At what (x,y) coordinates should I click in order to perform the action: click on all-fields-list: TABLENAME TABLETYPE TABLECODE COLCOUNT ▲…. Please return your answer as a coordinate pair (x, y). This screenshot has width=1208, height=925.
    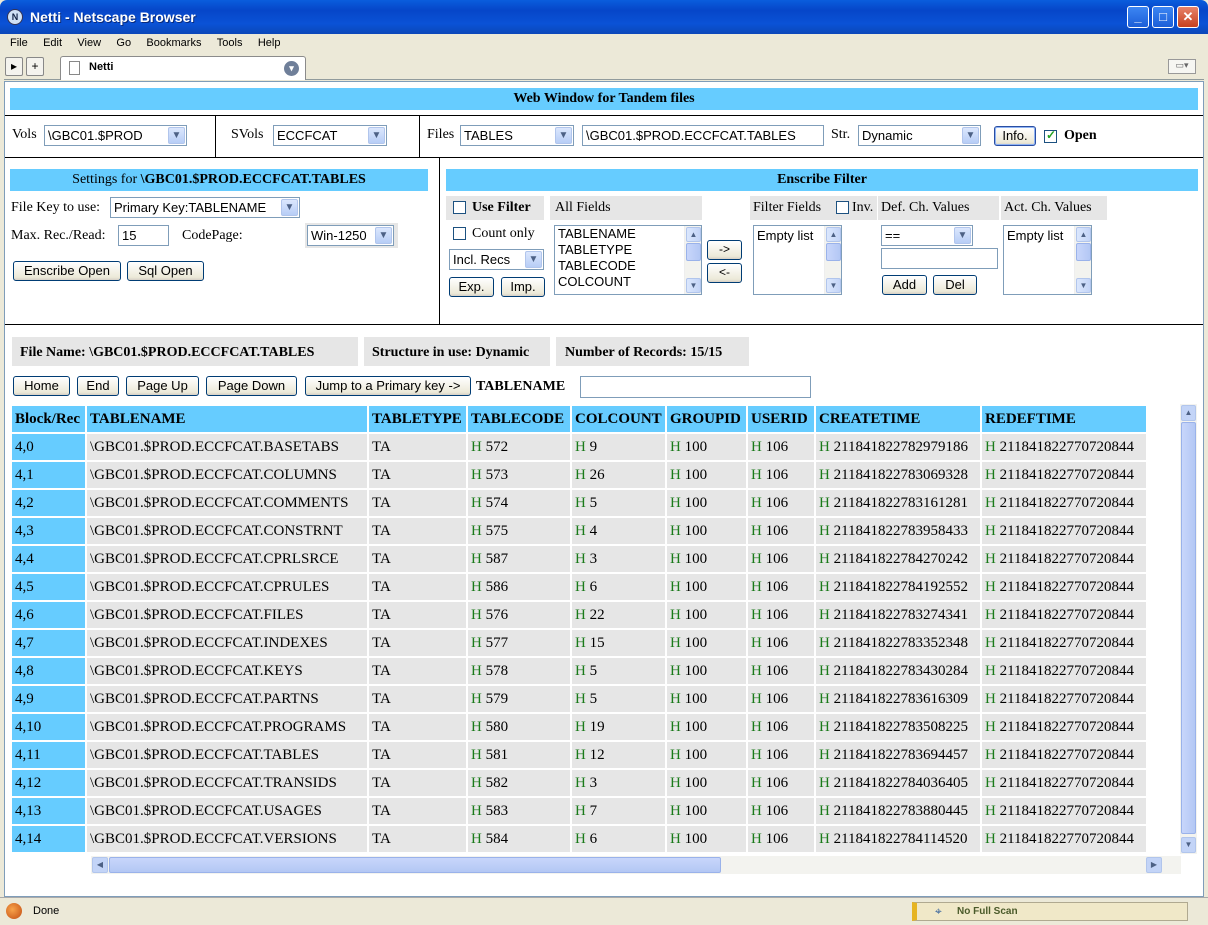
    Looking at the image, I should click on (628, 260).